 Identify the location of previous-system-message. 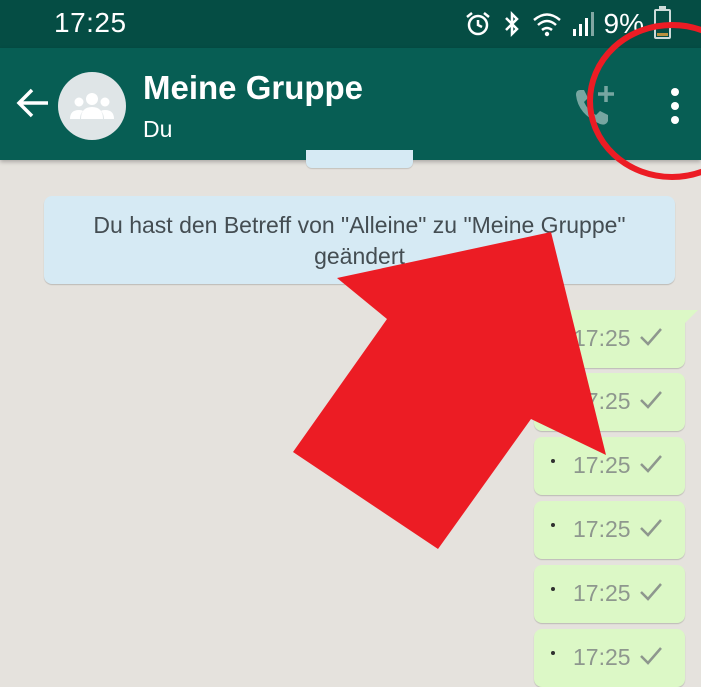
(359, 159).